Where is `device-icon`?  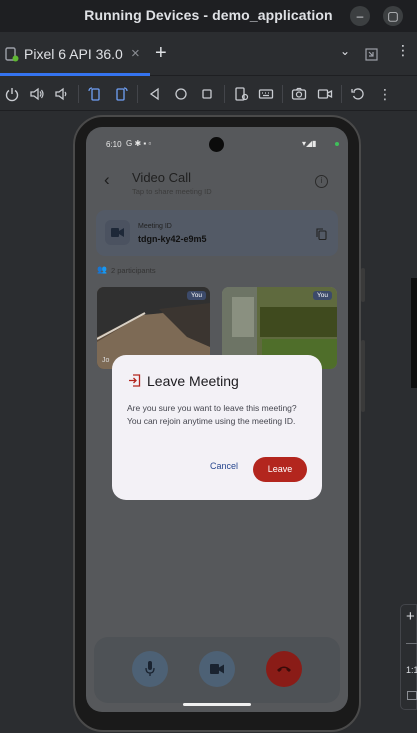 device-icon is located at coordinates (12, 54).